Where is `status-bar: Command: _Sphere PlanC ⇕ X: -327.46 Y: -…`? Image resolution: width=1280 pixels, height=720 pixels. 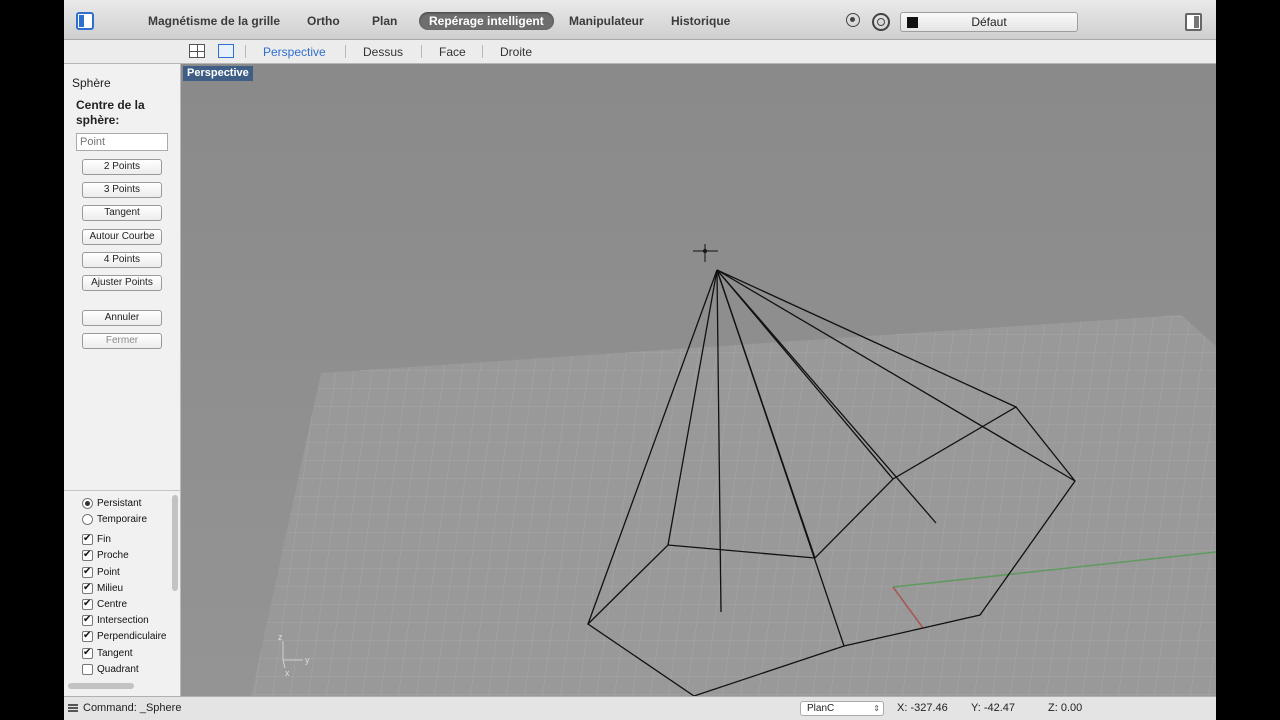 status-bar: Command: _Sphere PlanC ⇕ X: -327.46 Y: -… is located at coordinates (640, 708).